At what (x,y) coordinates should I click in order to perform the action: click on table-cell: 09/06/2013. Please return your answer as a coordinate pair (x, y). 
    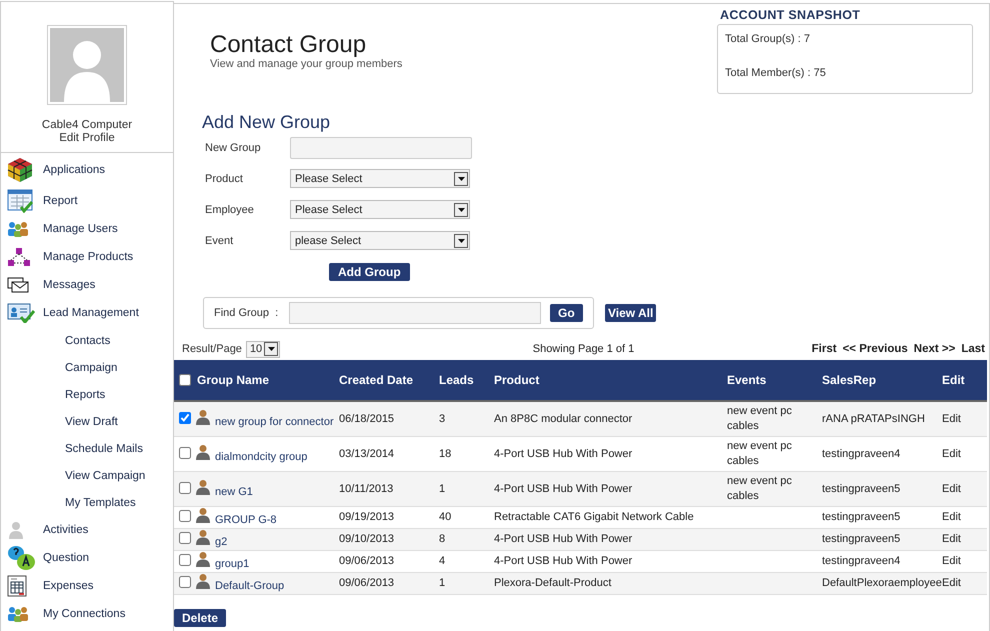
    Looking at the image, I should click on (366, 583).